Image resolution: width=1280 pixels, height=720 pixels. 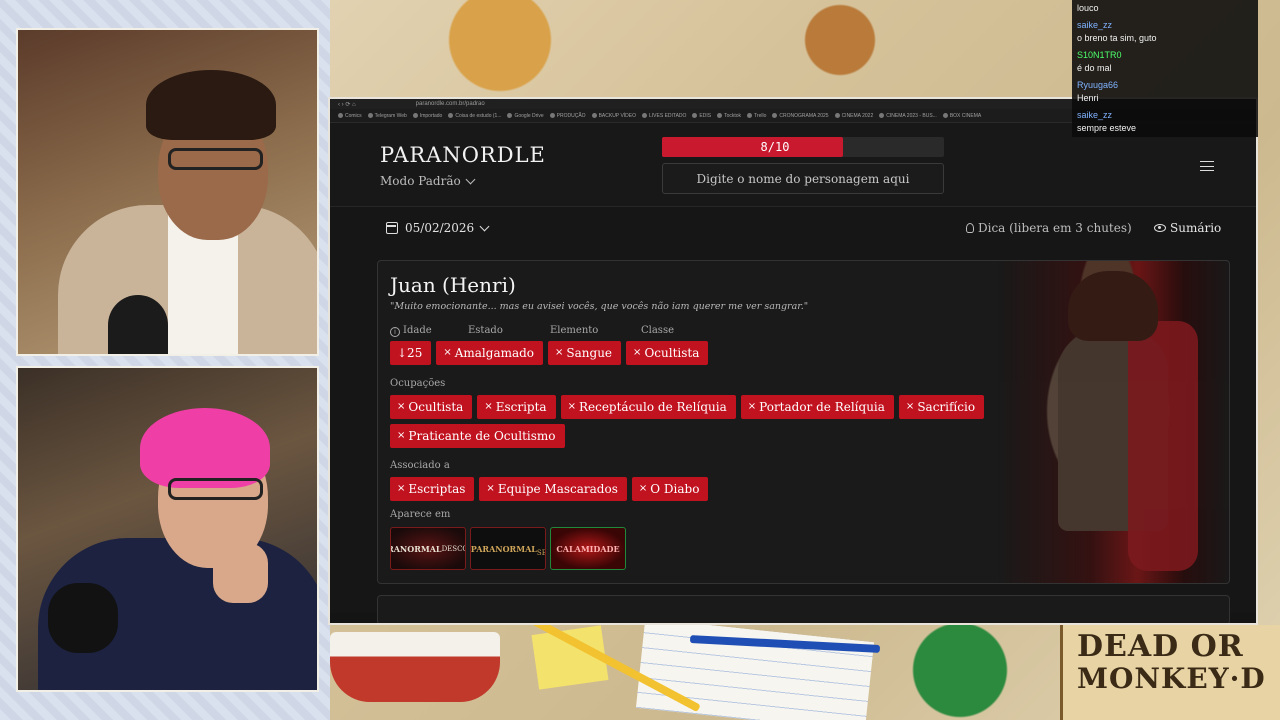 What do you see at coordinates (532, 331) in the screenshot?
I see `attribute-labels: i Idade Estado Elemento Classe` at bounding box center [532, 331].